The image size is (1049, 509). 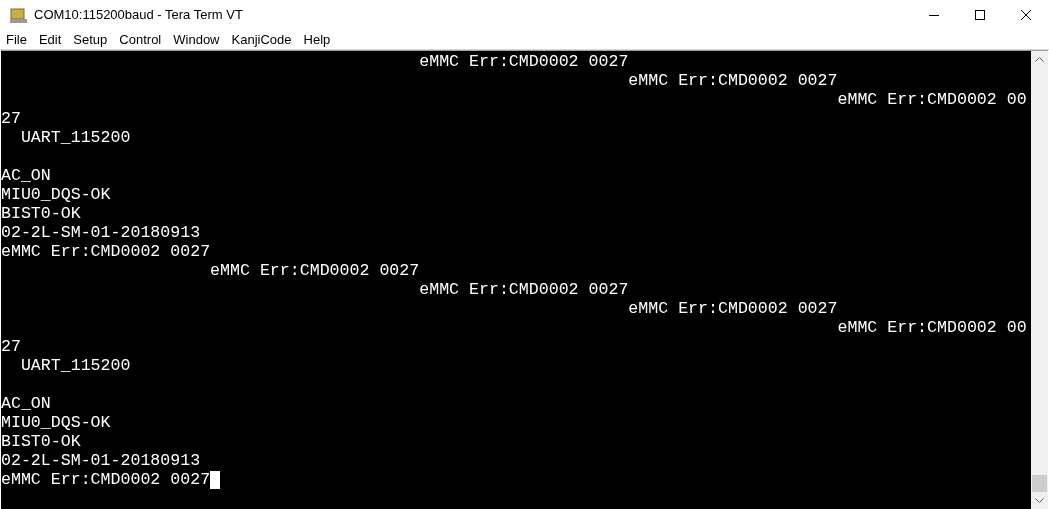 I want to click on window-title: COM10:115200baud - Tera Term VT, so click(x=138, y=15).